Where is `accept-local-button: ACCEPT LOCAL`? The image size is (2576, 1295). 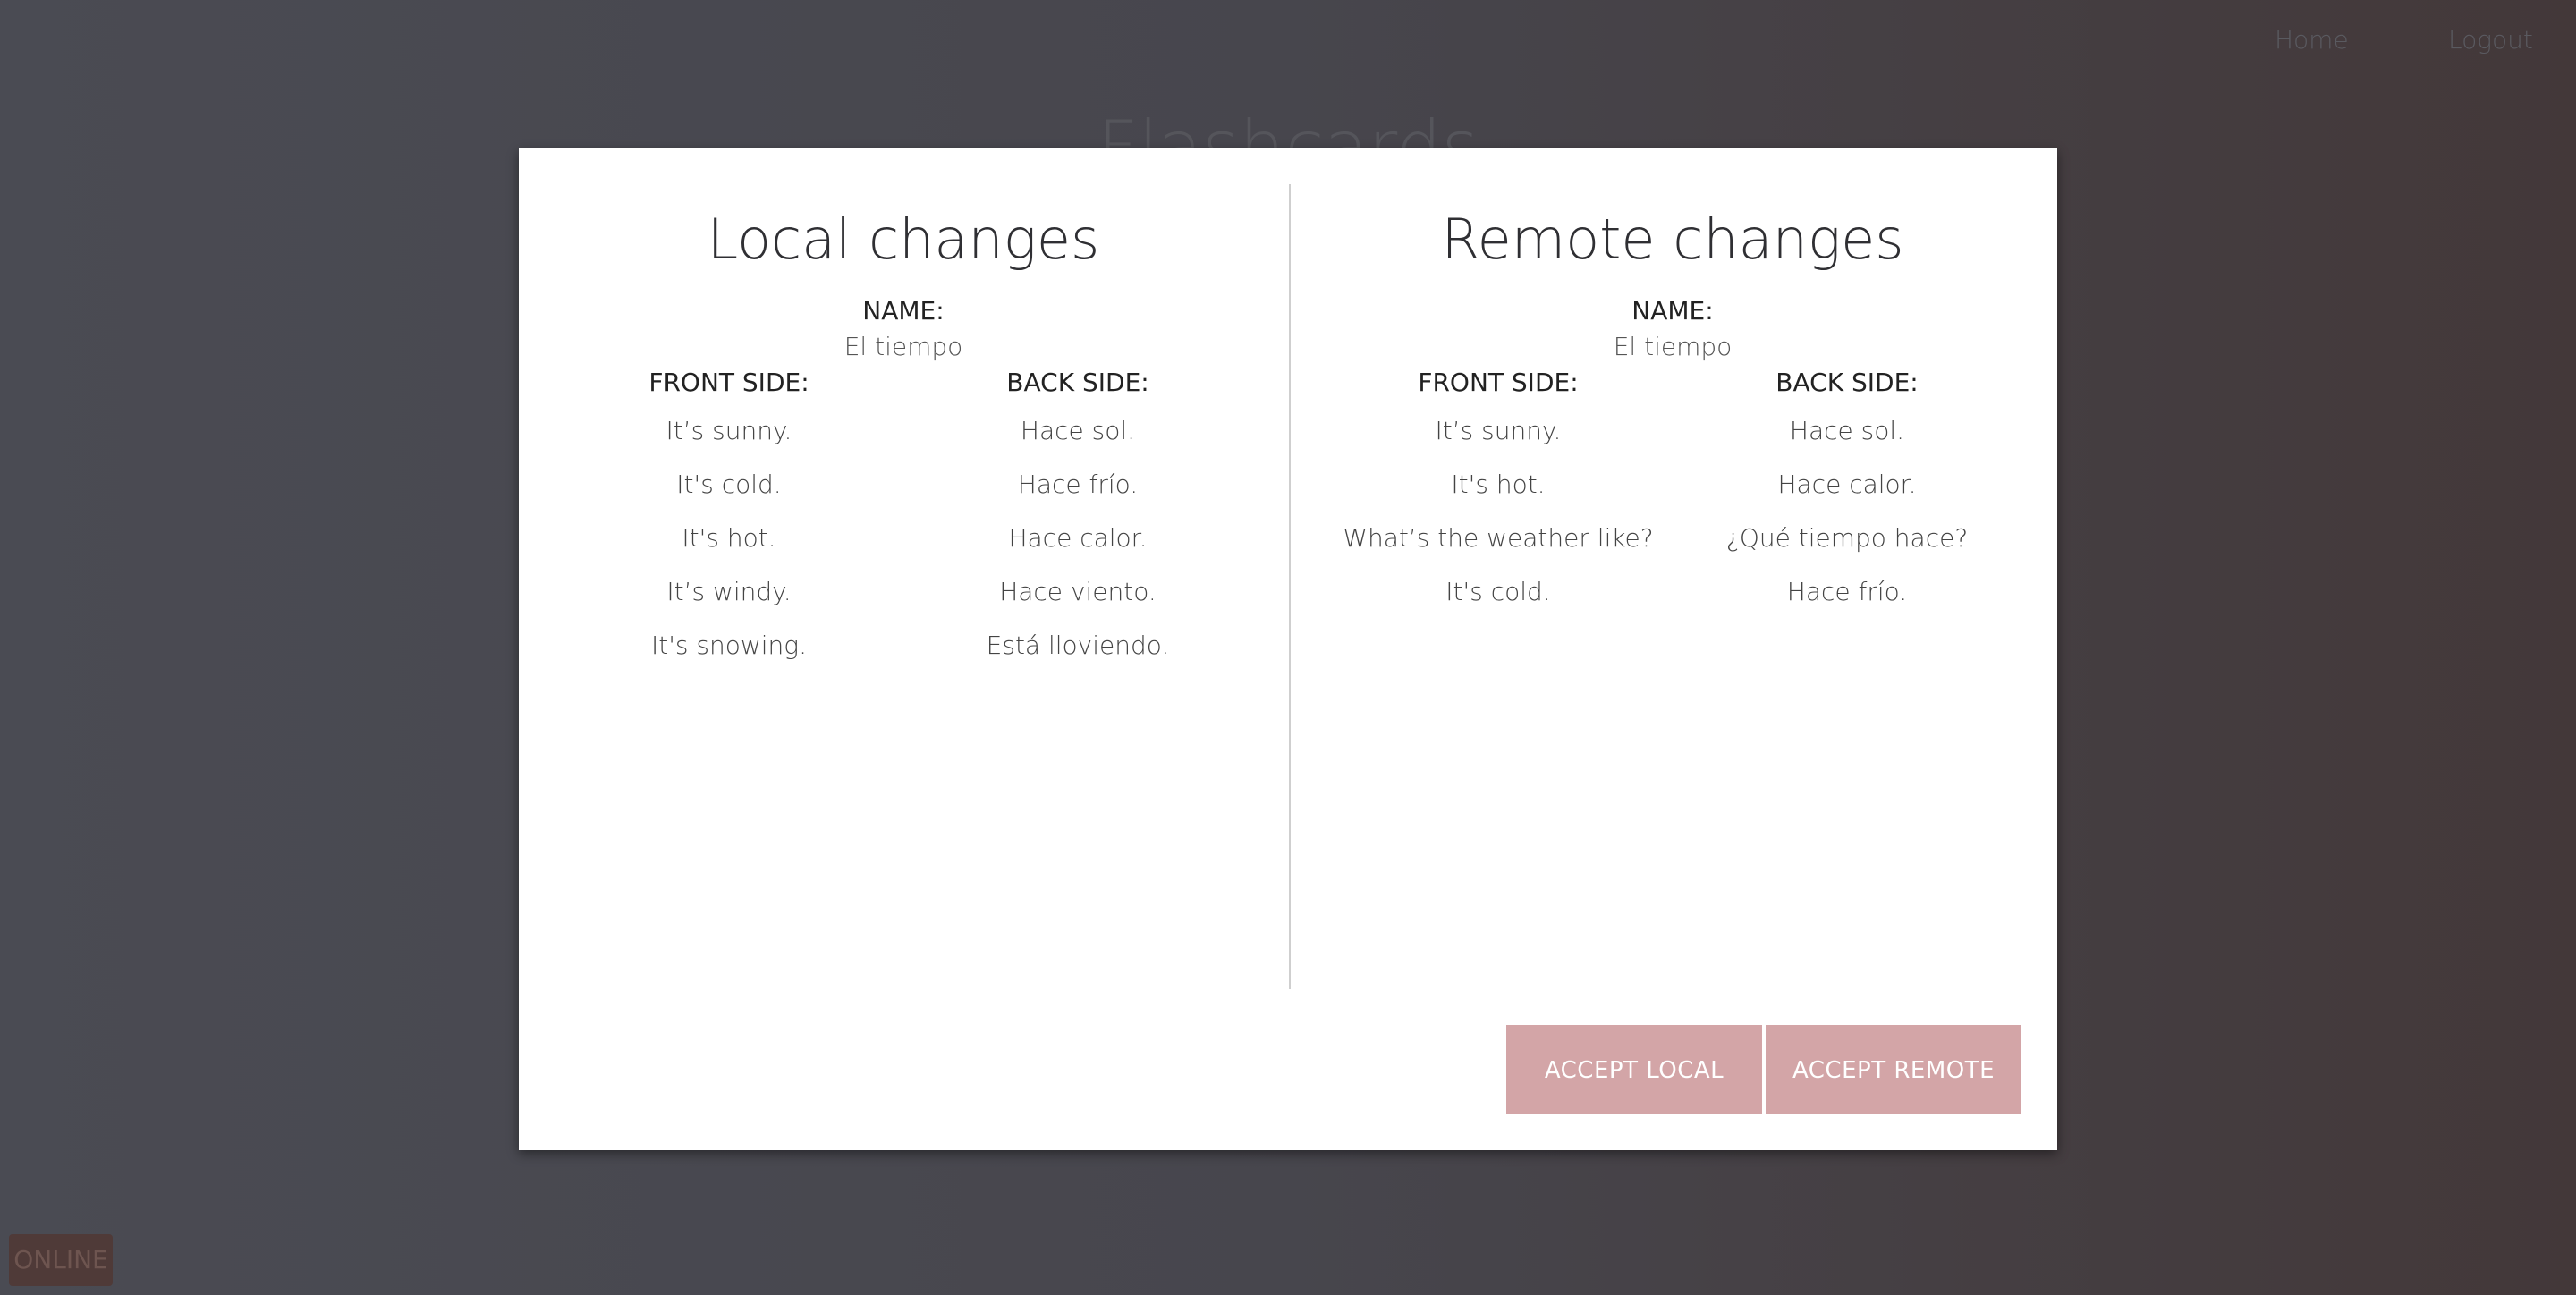 accept-local-button: ACCEPT LOCAL is located at coordinates (1634, 1069).